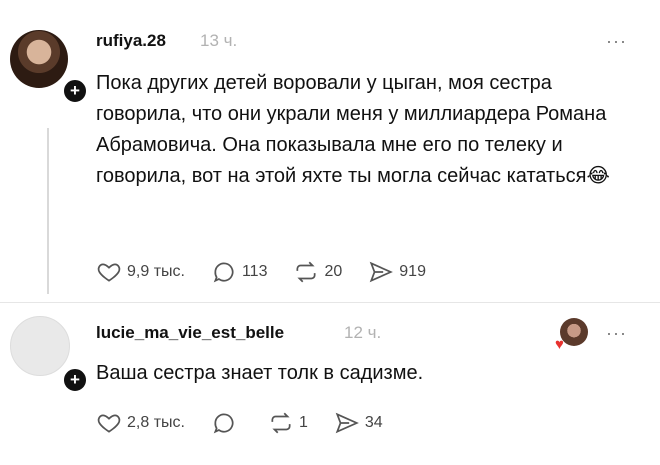 This screenshot has width=660, height=465. What do you see at coordinates (190, 333) in the screenshot?
I see `username: lucie_ma_vie_est_belle` at bounding box center [190, 333].